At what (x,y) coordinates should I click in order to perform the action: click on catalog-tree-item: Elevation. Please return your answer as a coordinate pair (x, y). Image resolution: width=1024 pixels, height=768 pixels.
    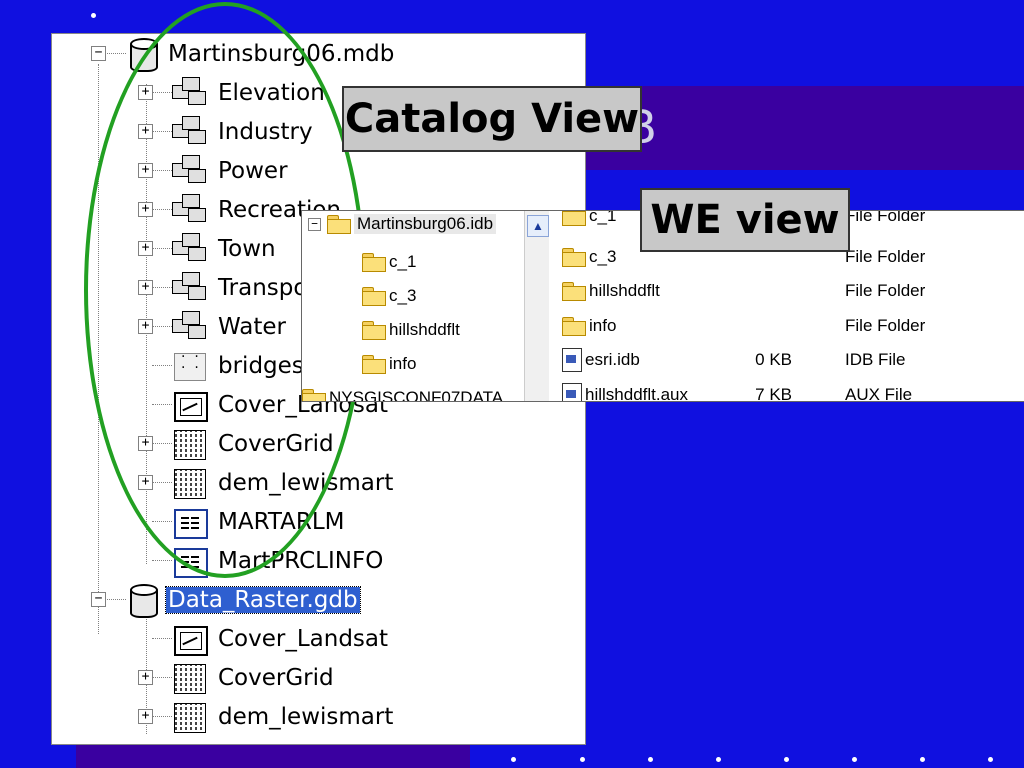
    Looking at the image, I should click on (249, 92).